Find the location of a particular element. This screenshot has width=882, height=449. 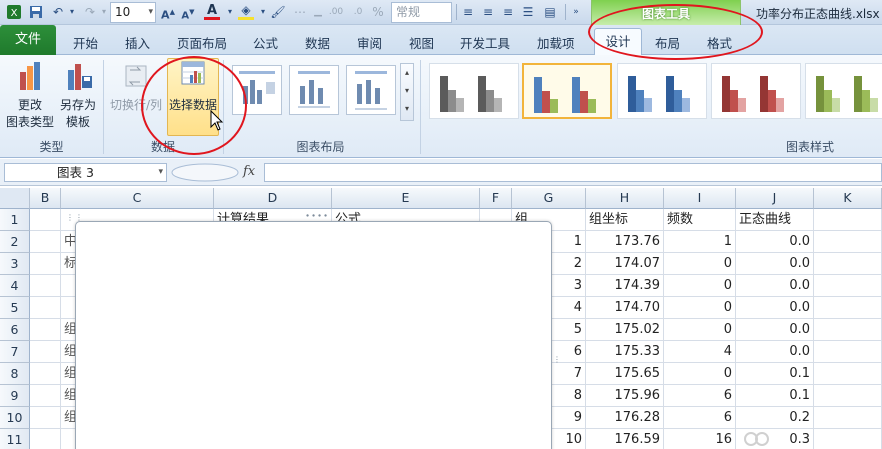

row-header: 8 is located at coordinates (15, 374).